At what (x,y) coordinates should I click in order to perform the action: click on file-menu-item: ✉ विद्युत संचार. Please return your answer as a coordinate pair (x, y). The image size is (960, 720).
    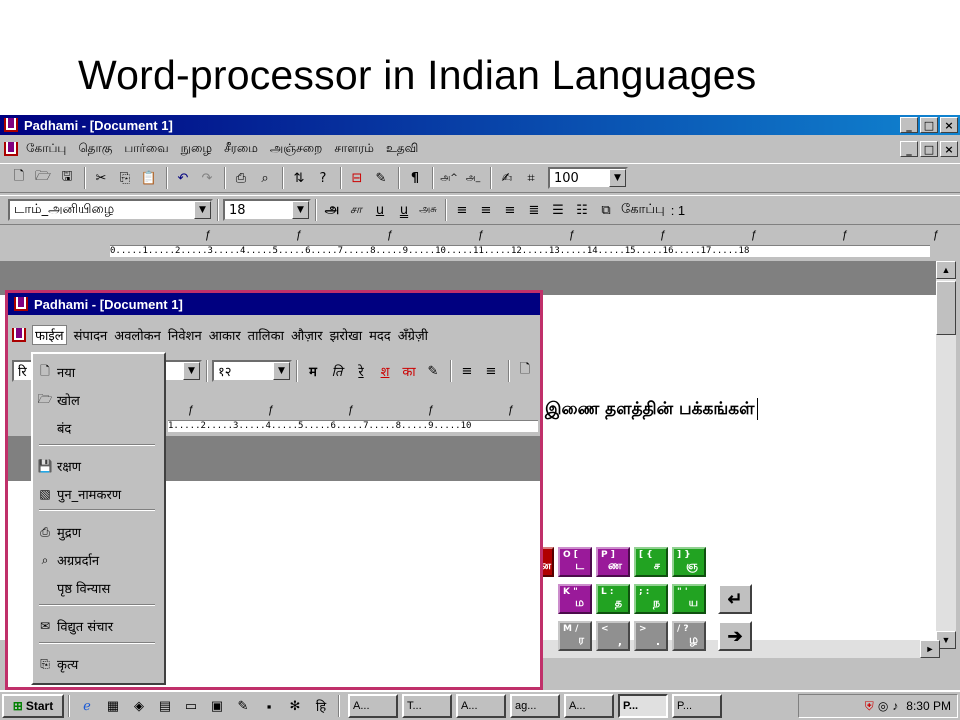
    Looking at the image, I should click on (98, 626).